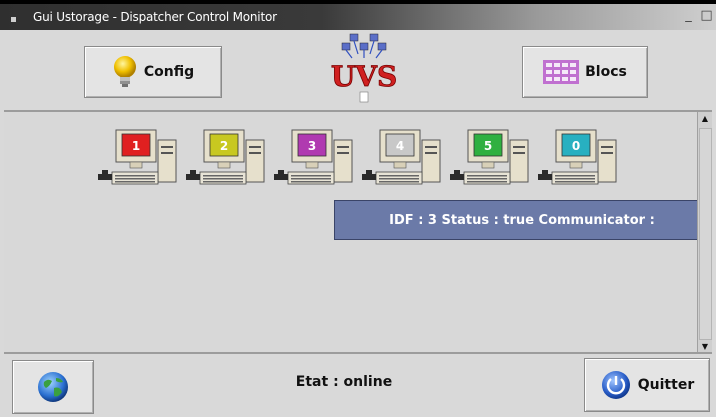 This screenshot has width=716, height=417. Describe the element at coordinates (706, 15) in the screenshot. I see `maximize-button: □` at that location.